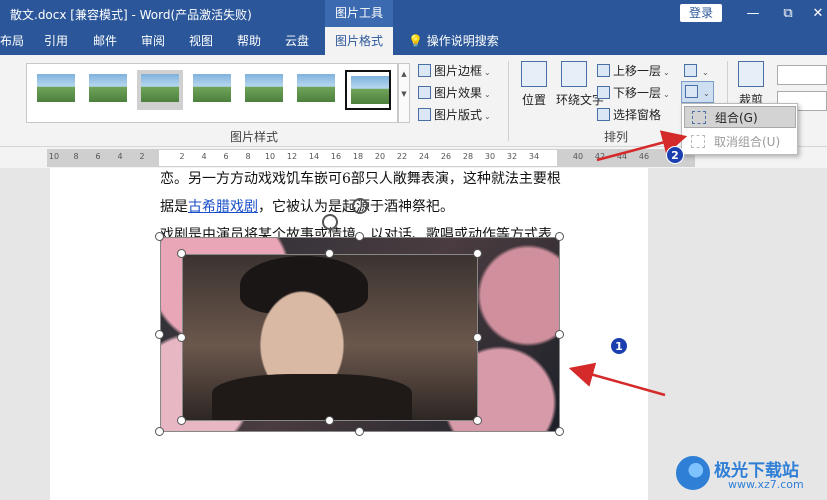  Describe the element at coordinates (153, 41) in the screenshot. I see `tab-review: 审阅` at that location.